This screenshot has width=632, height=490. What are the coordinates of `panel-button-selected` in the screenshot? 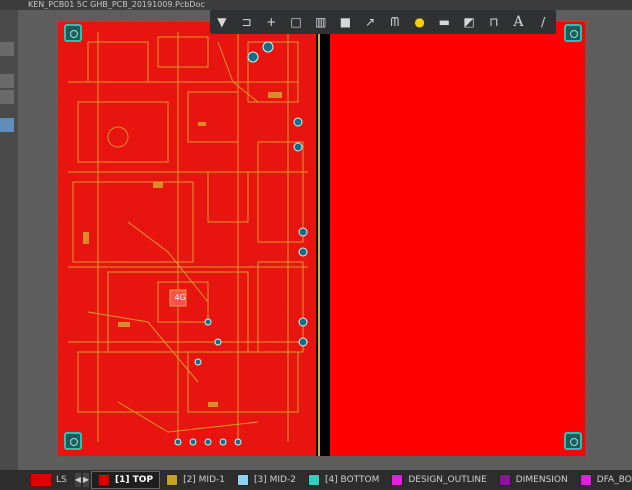 It's located at (7, 125).